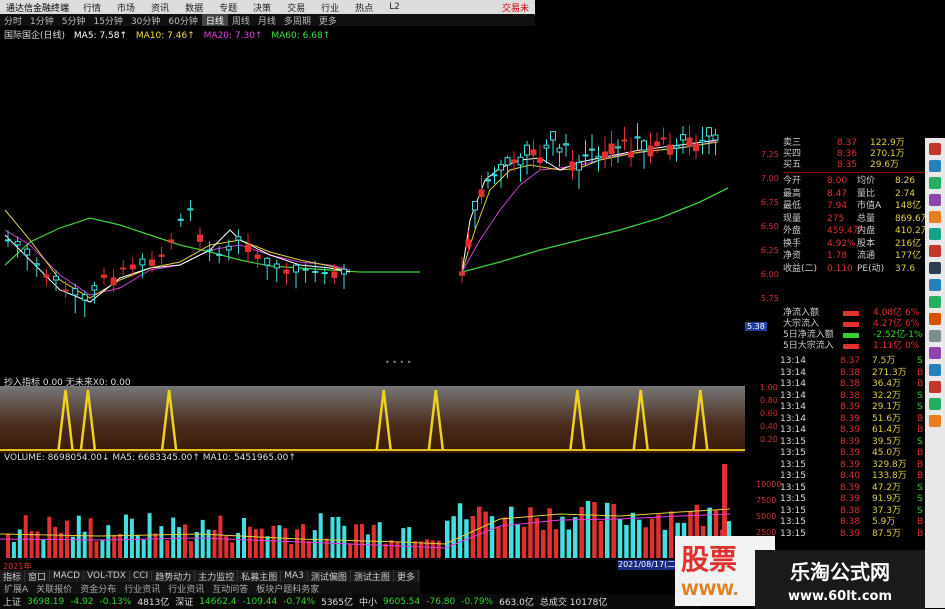  Describe the element at coordinates (852, 385) in the screenshot. I see `tick-row: 13:14 8.38 36.4万 B` at that location.